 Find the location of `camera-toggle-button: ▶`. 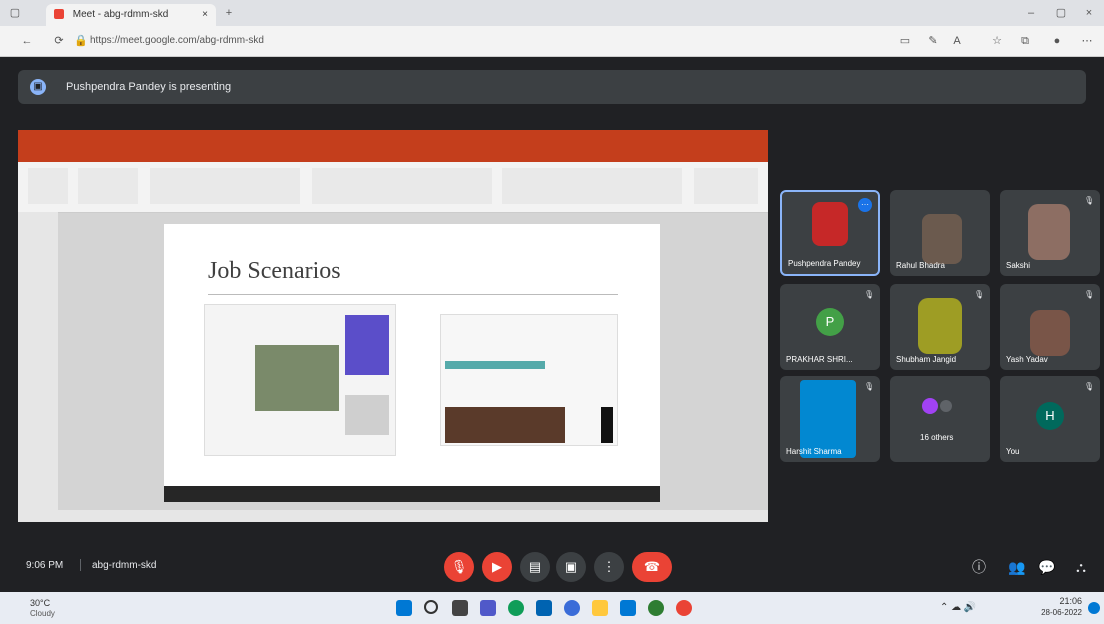

camera-toggle-button: ▶ is located at coordinates (497, 567).